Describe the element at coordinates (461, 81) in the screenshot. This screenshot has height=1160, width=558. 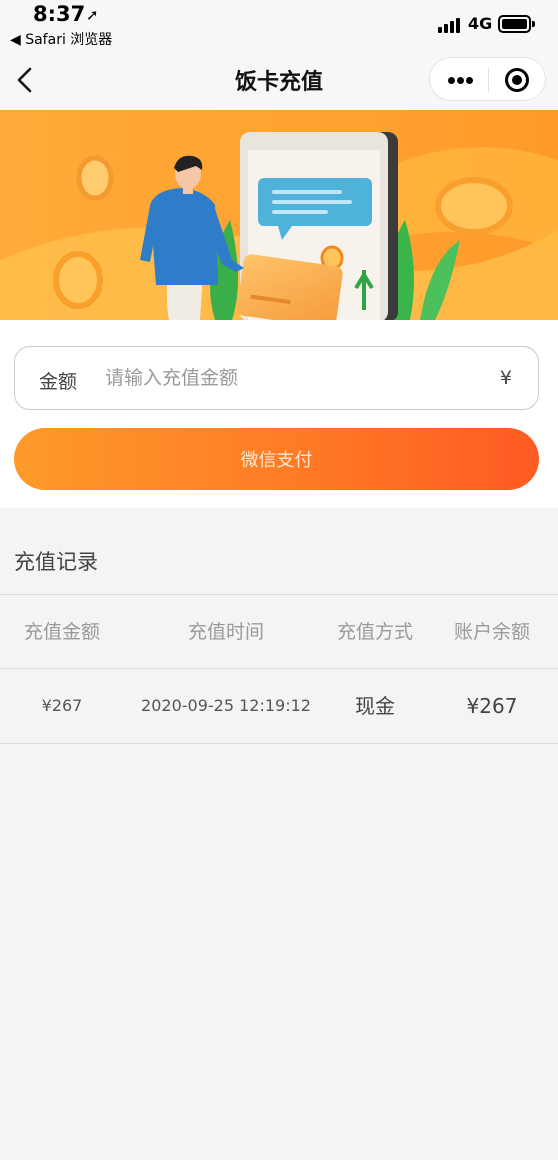
I see `more-icon` at that location.